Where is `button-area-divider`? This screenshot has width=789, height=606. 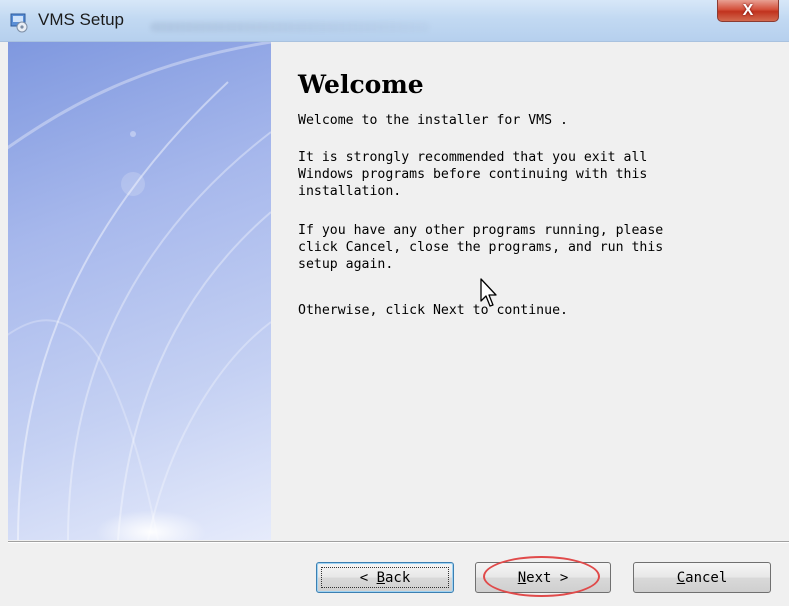
button-area-divider is located at coordinates (398, 542).